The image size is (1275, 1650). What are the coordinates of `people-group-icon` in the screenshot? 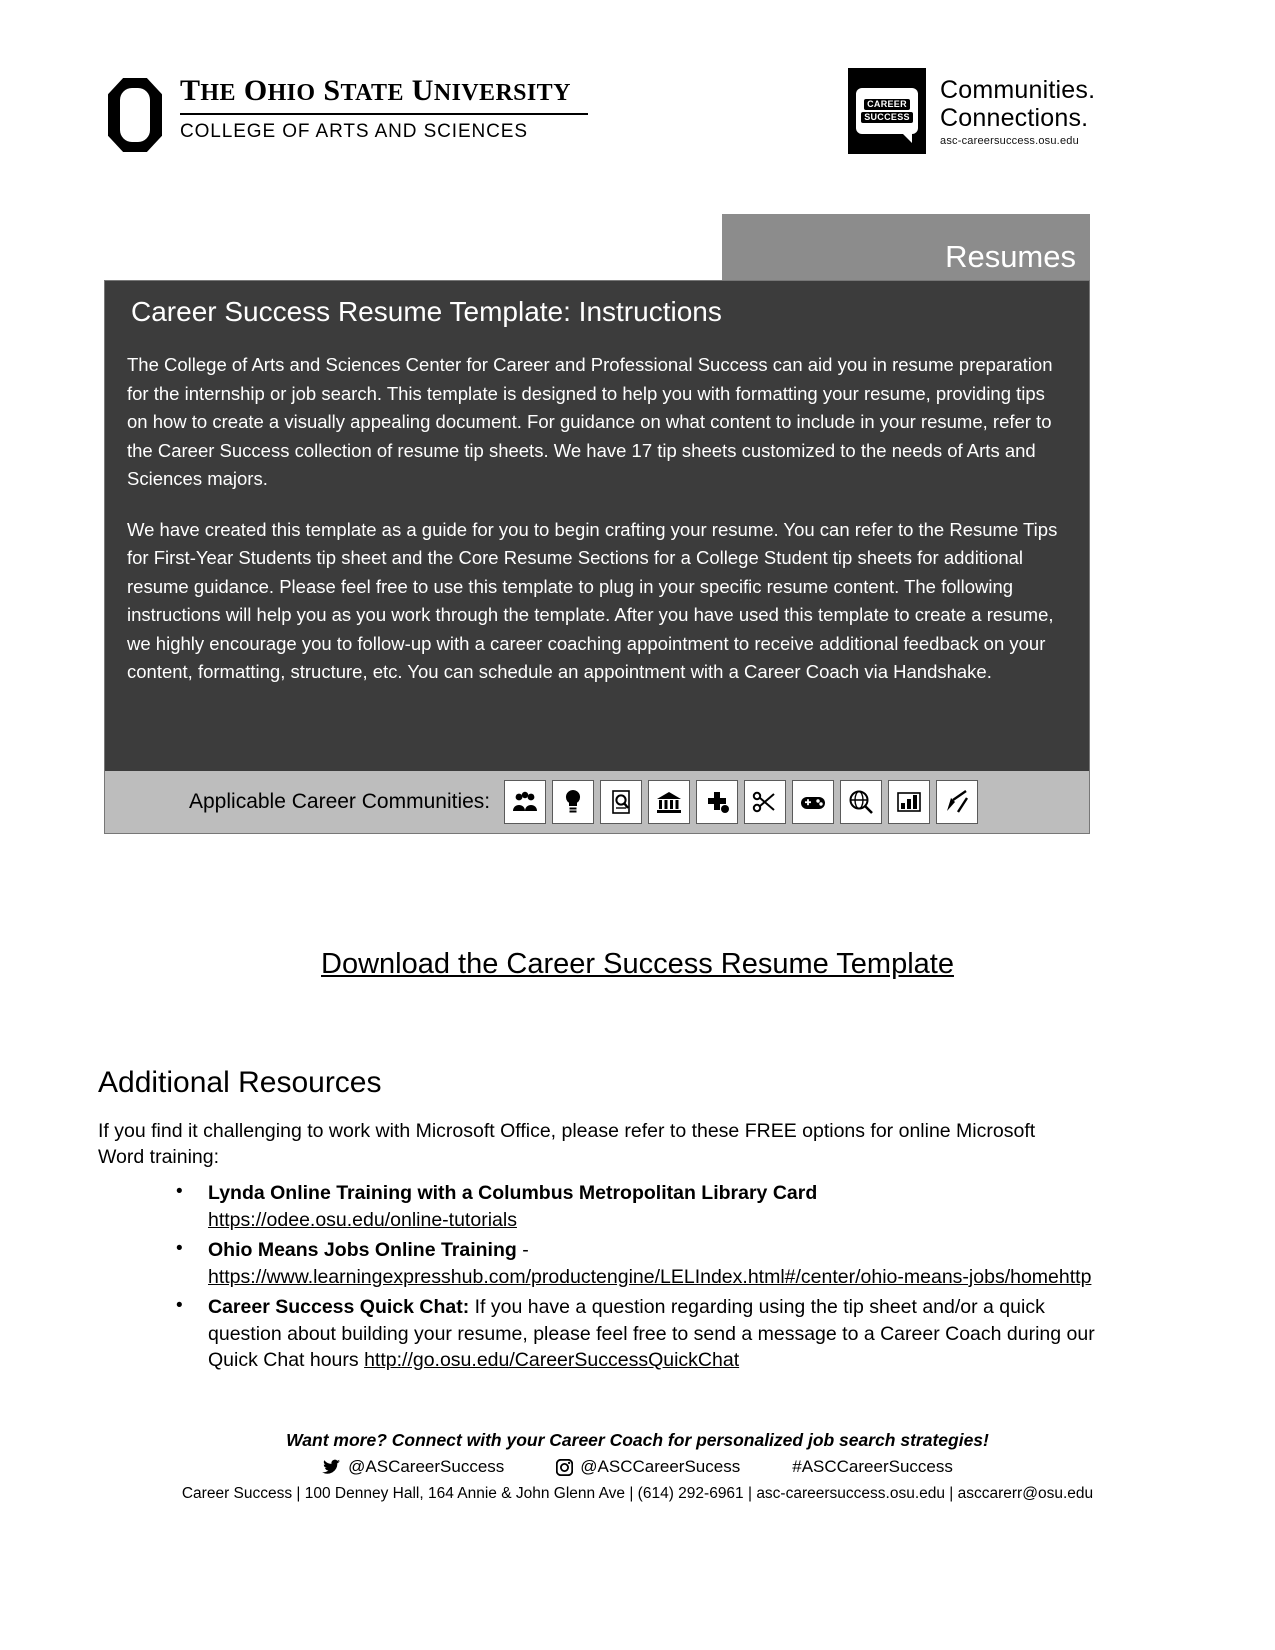 It's located at (525, 802).